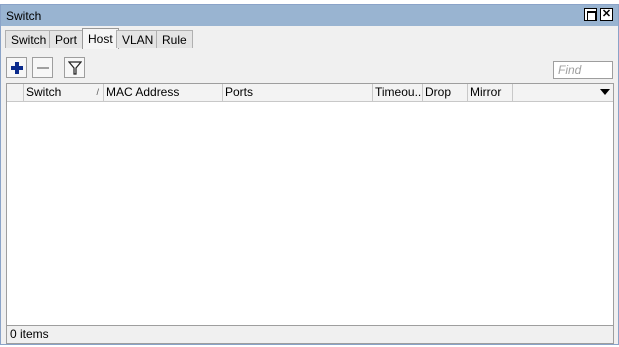 This screenshot has width=619, height=347. I want to click on add-button, so click(16, 67).